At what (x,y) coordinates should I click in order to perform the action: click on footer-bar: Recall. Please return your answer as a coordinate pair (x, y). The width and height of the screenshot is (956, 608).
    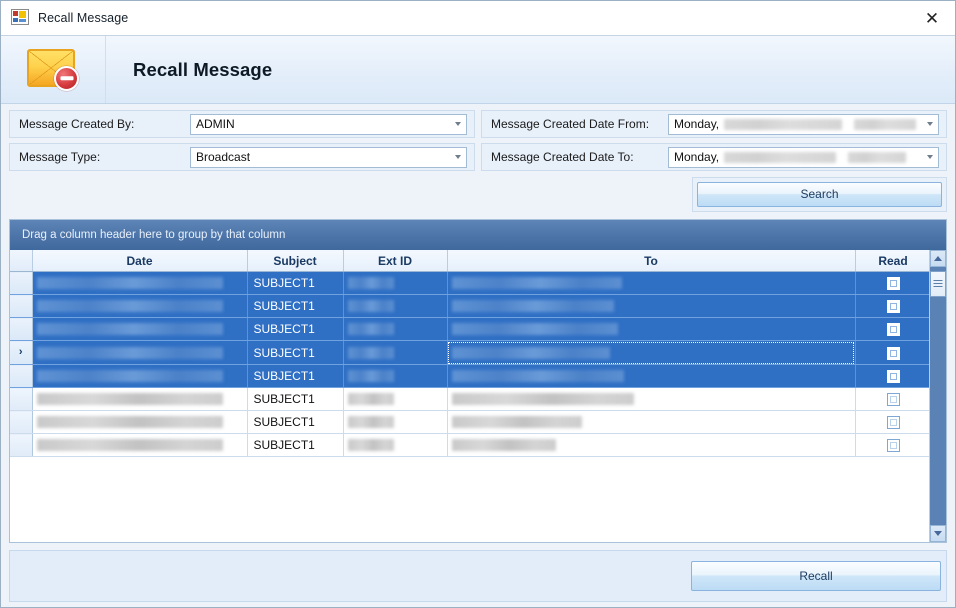
    Looking at the image, I should click on (478, 575).